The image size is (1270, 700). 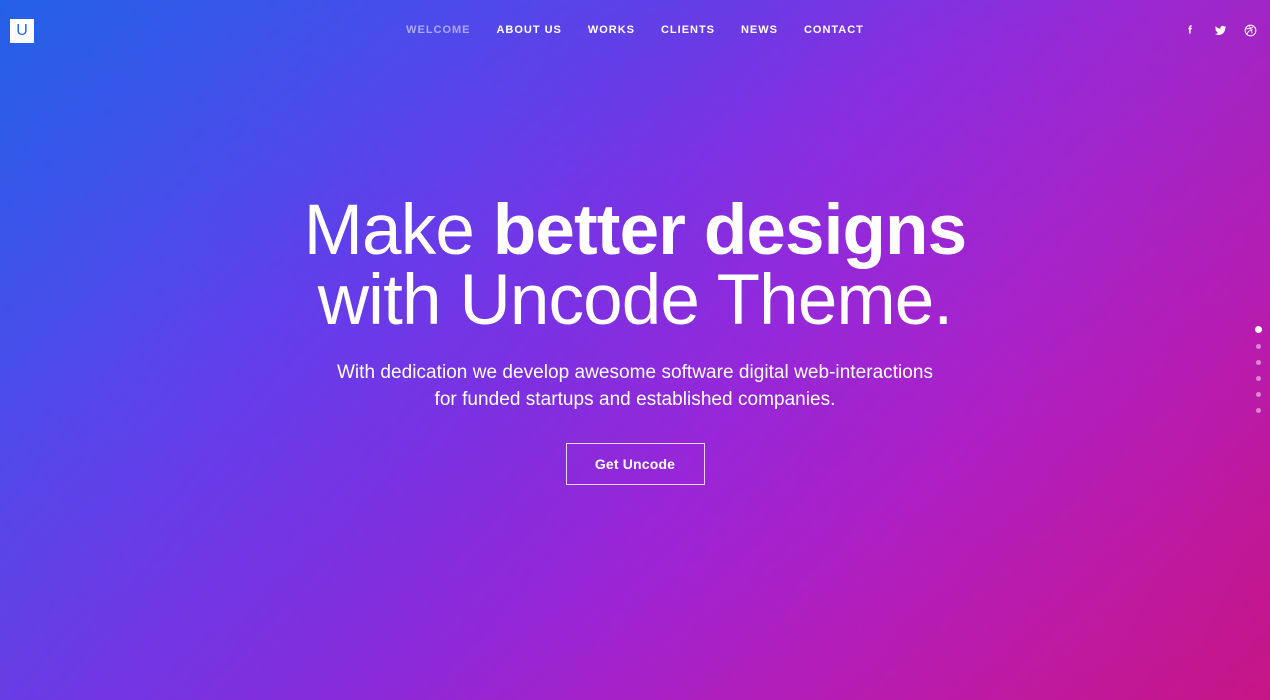 I want to click on get-uncode-button: Get Uncode, so click(x=635, y=464).